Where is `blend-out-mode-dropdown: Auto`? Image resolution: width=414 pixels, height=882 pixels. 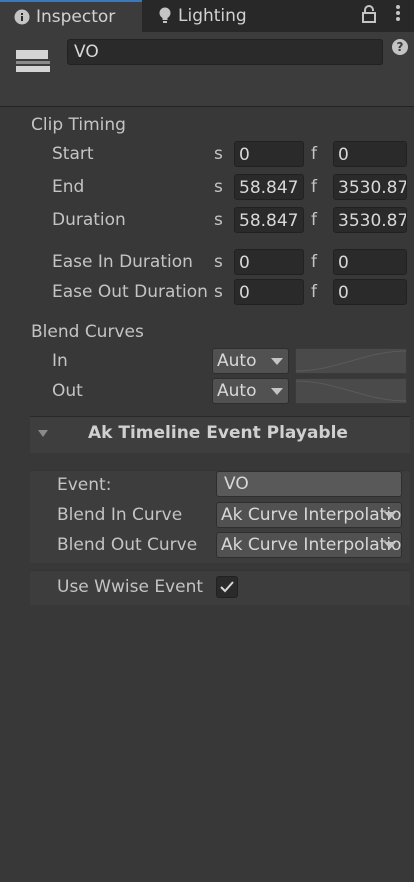 blend-out-mode-dropdown: Auto is located at coordinates (250, 391).